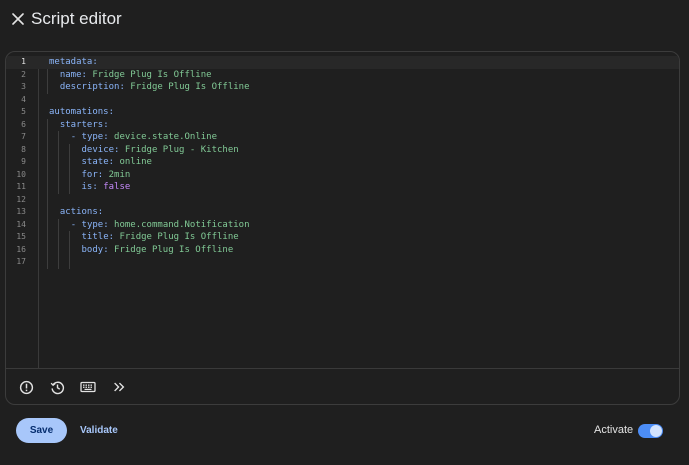 This screenshot has height=465, width=689. I want to click on code-line: 17, so click(342, 262).